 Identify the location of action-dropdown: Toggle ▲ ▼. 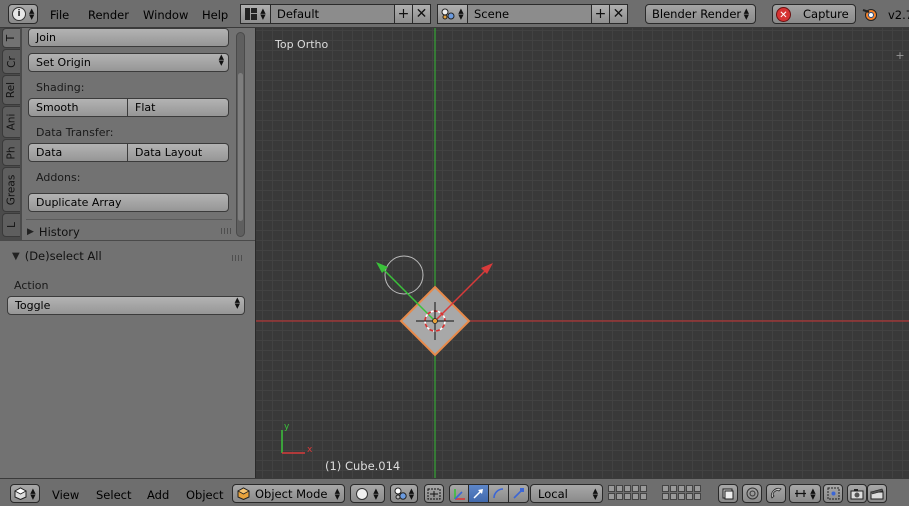
(126, 305).